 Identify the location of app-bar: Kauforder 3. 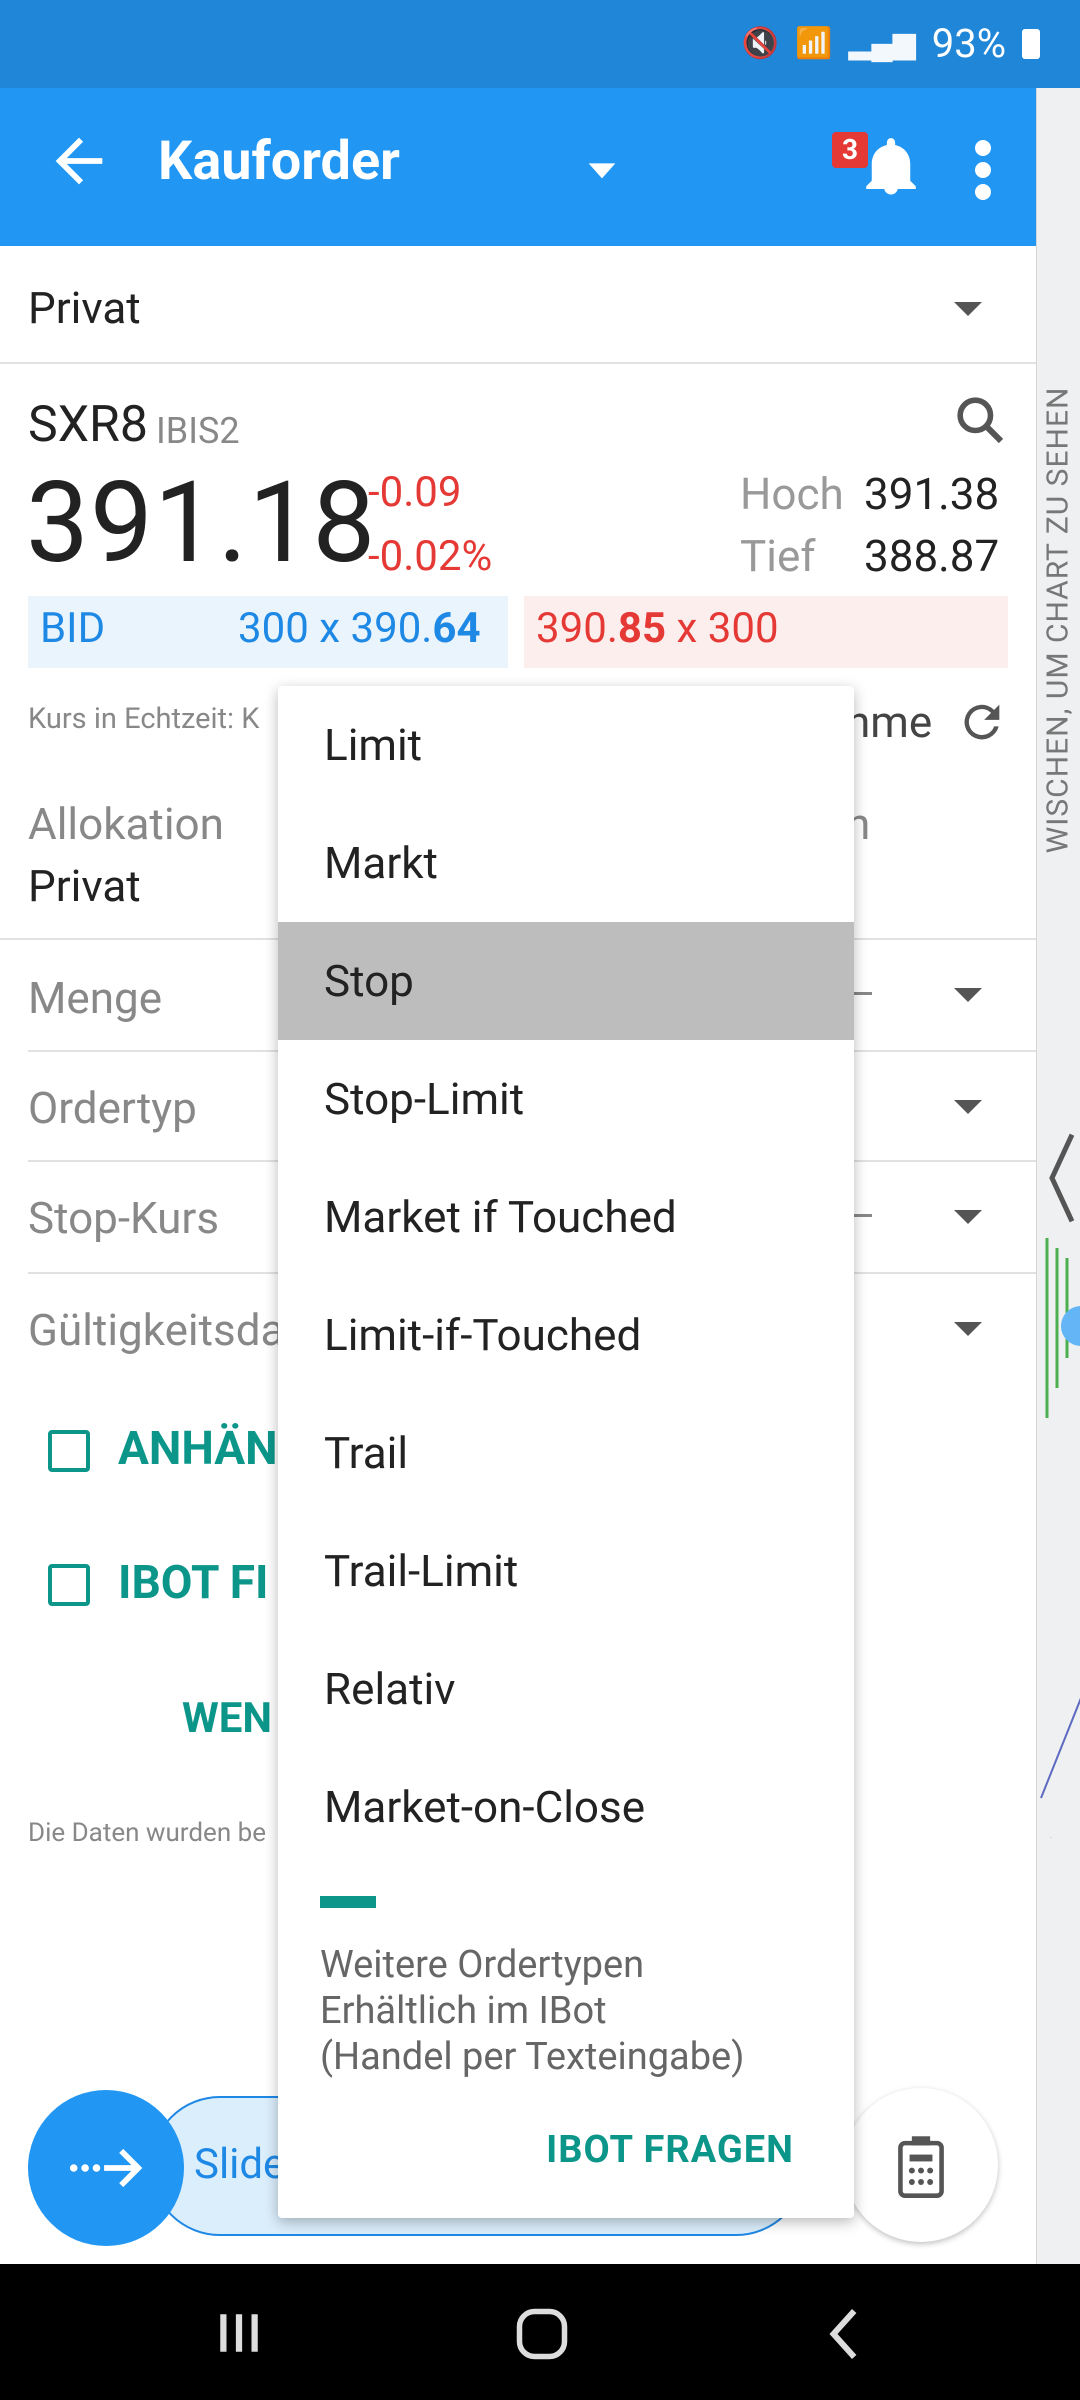
(518, 167).